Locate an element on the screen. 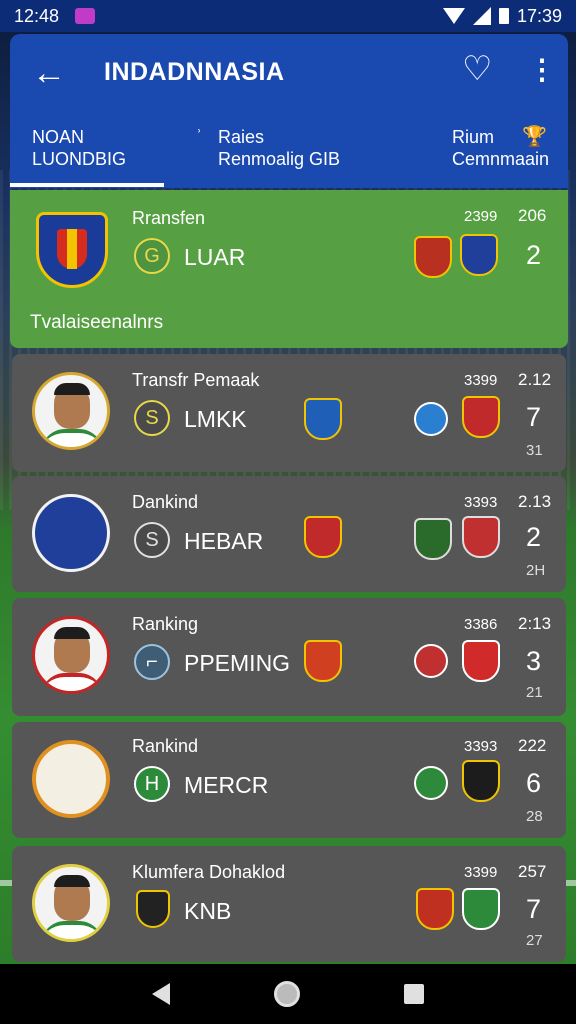 Image resolution: width=576 pixels, height=1024 pixels. nav-home-icon is located at coordinates (287, 994).